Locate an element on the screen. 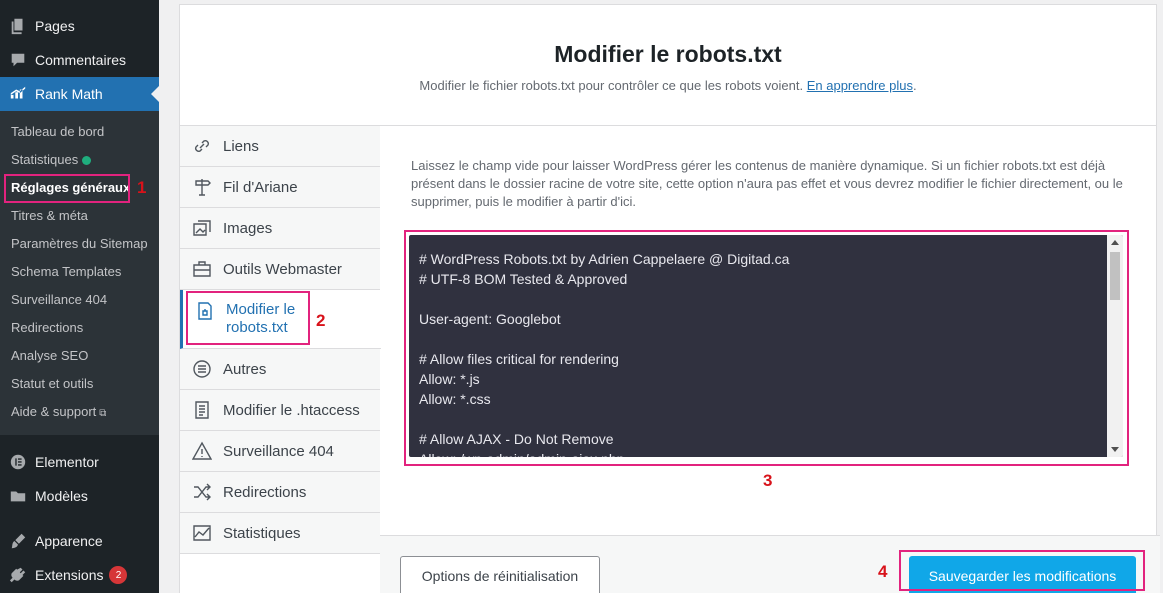 Image resolution: width=1163 pixels, height=593 pixels. tab-links-label: Liens is located at coordinates (241, 146).